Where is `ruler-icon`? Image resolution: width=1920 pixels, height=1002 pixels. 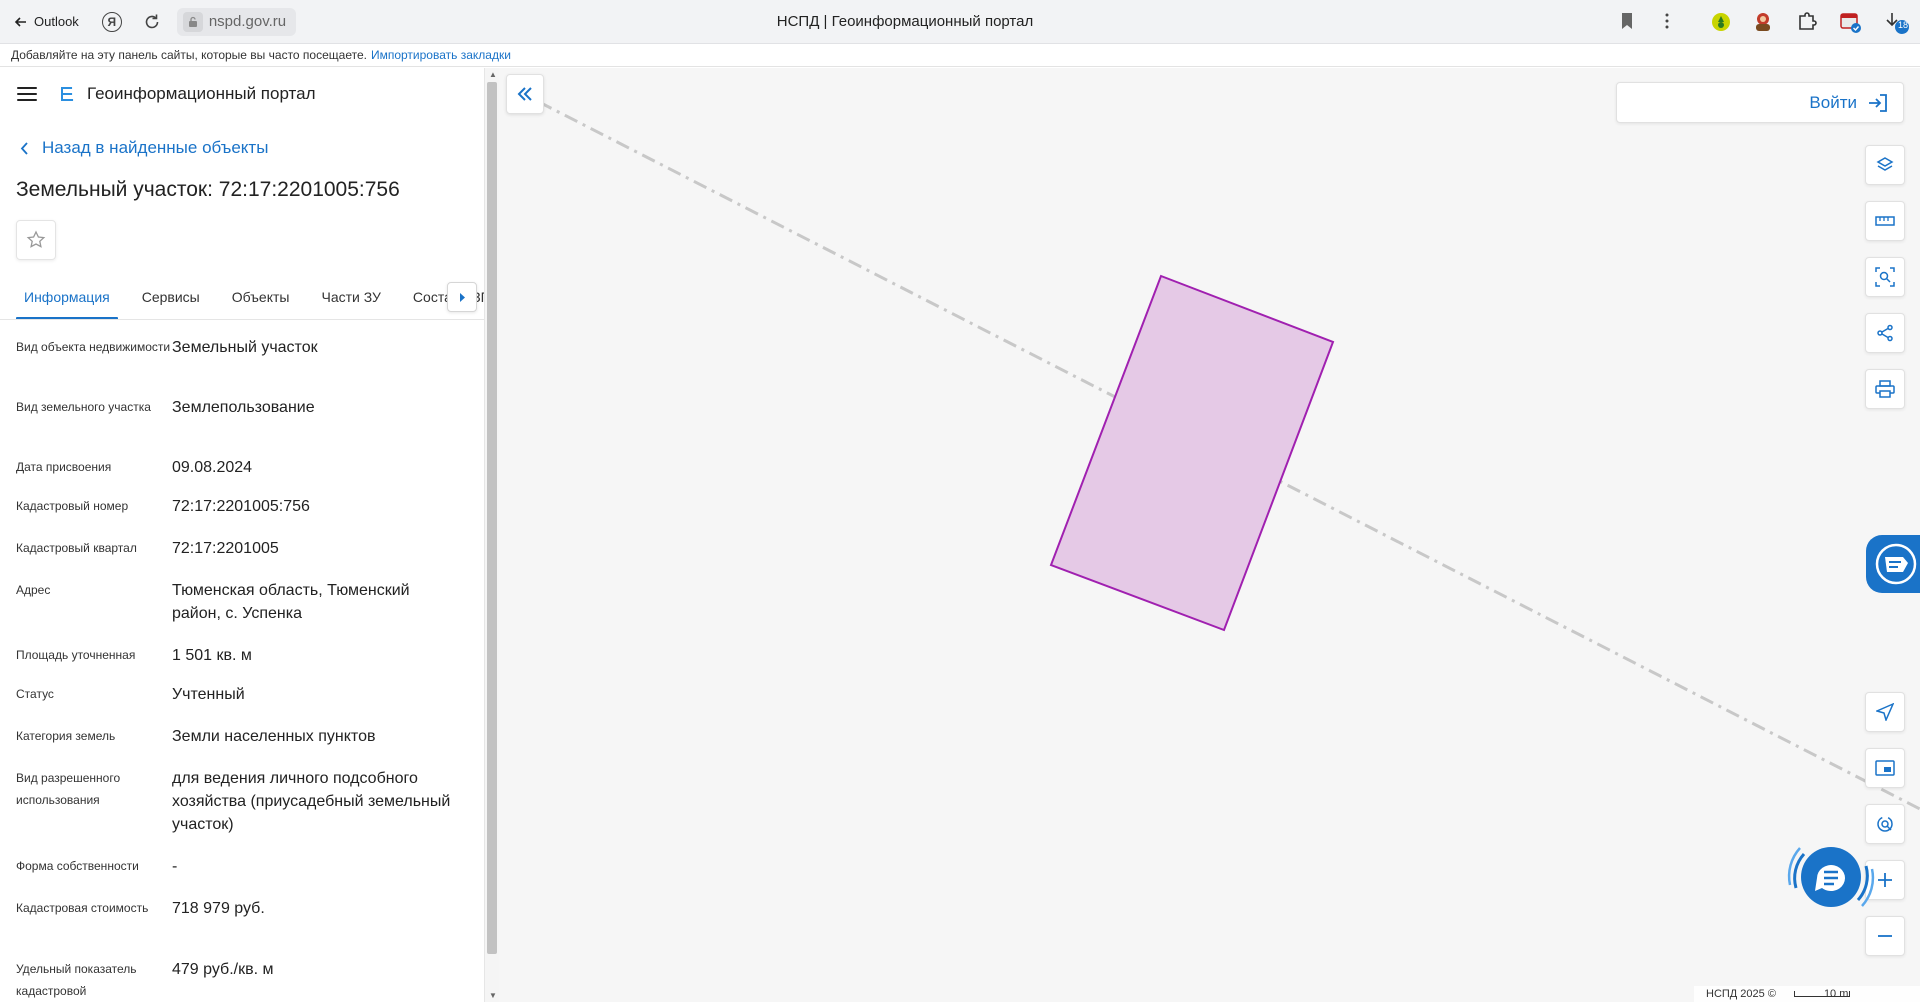
ruler-icon is located at coordinates (1885, 221).